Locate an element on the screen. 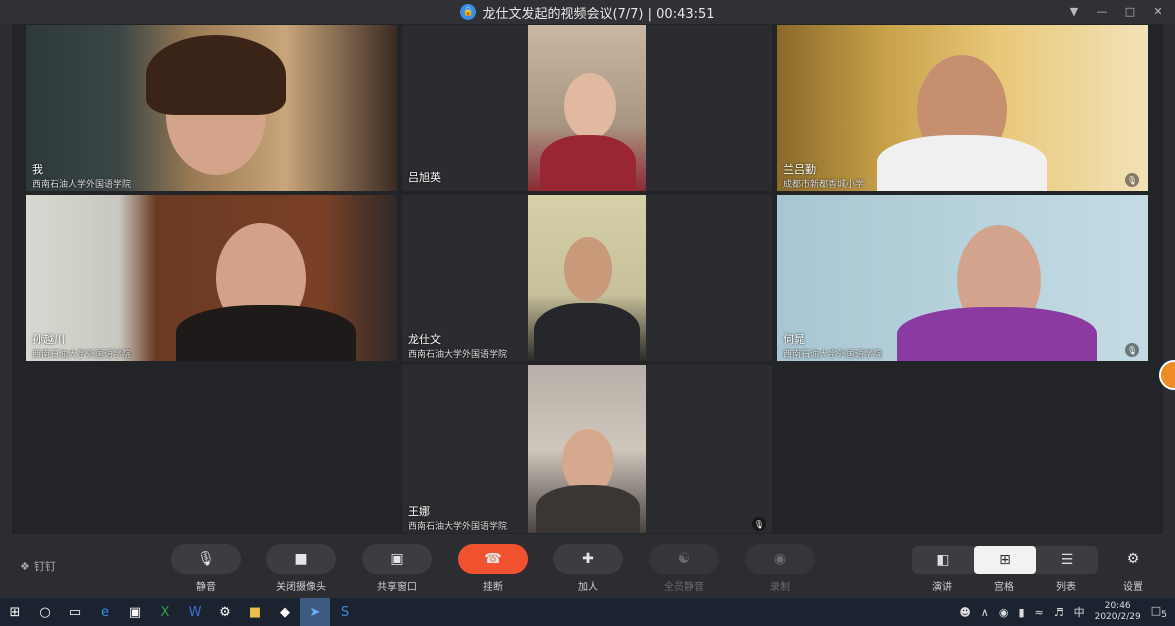 This screenshot has width=1175, height=626. file-explorer-icon: ■ is located at coordinates (255, 612).